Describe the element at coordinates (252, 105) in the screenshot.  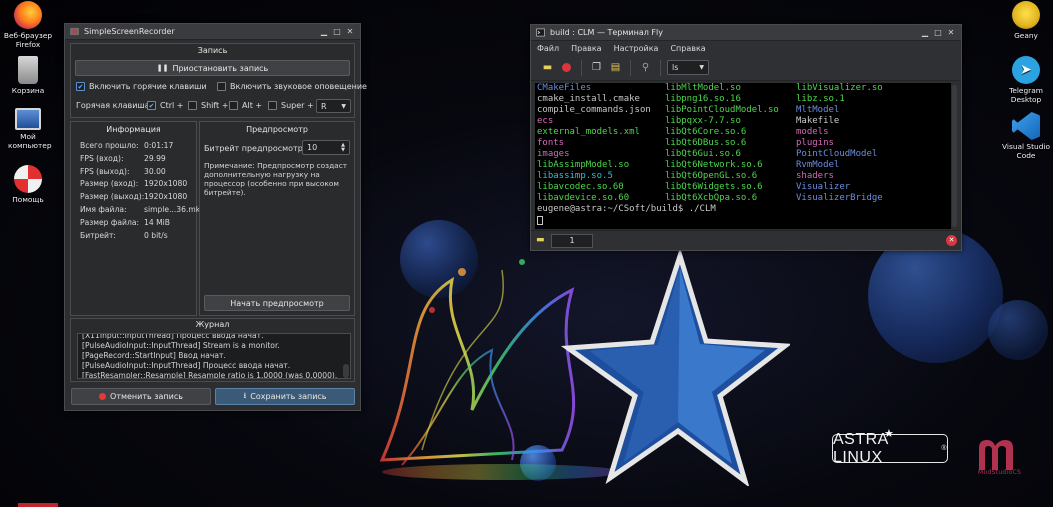
I see `alt-checkbox-label: Alt +` at that location.